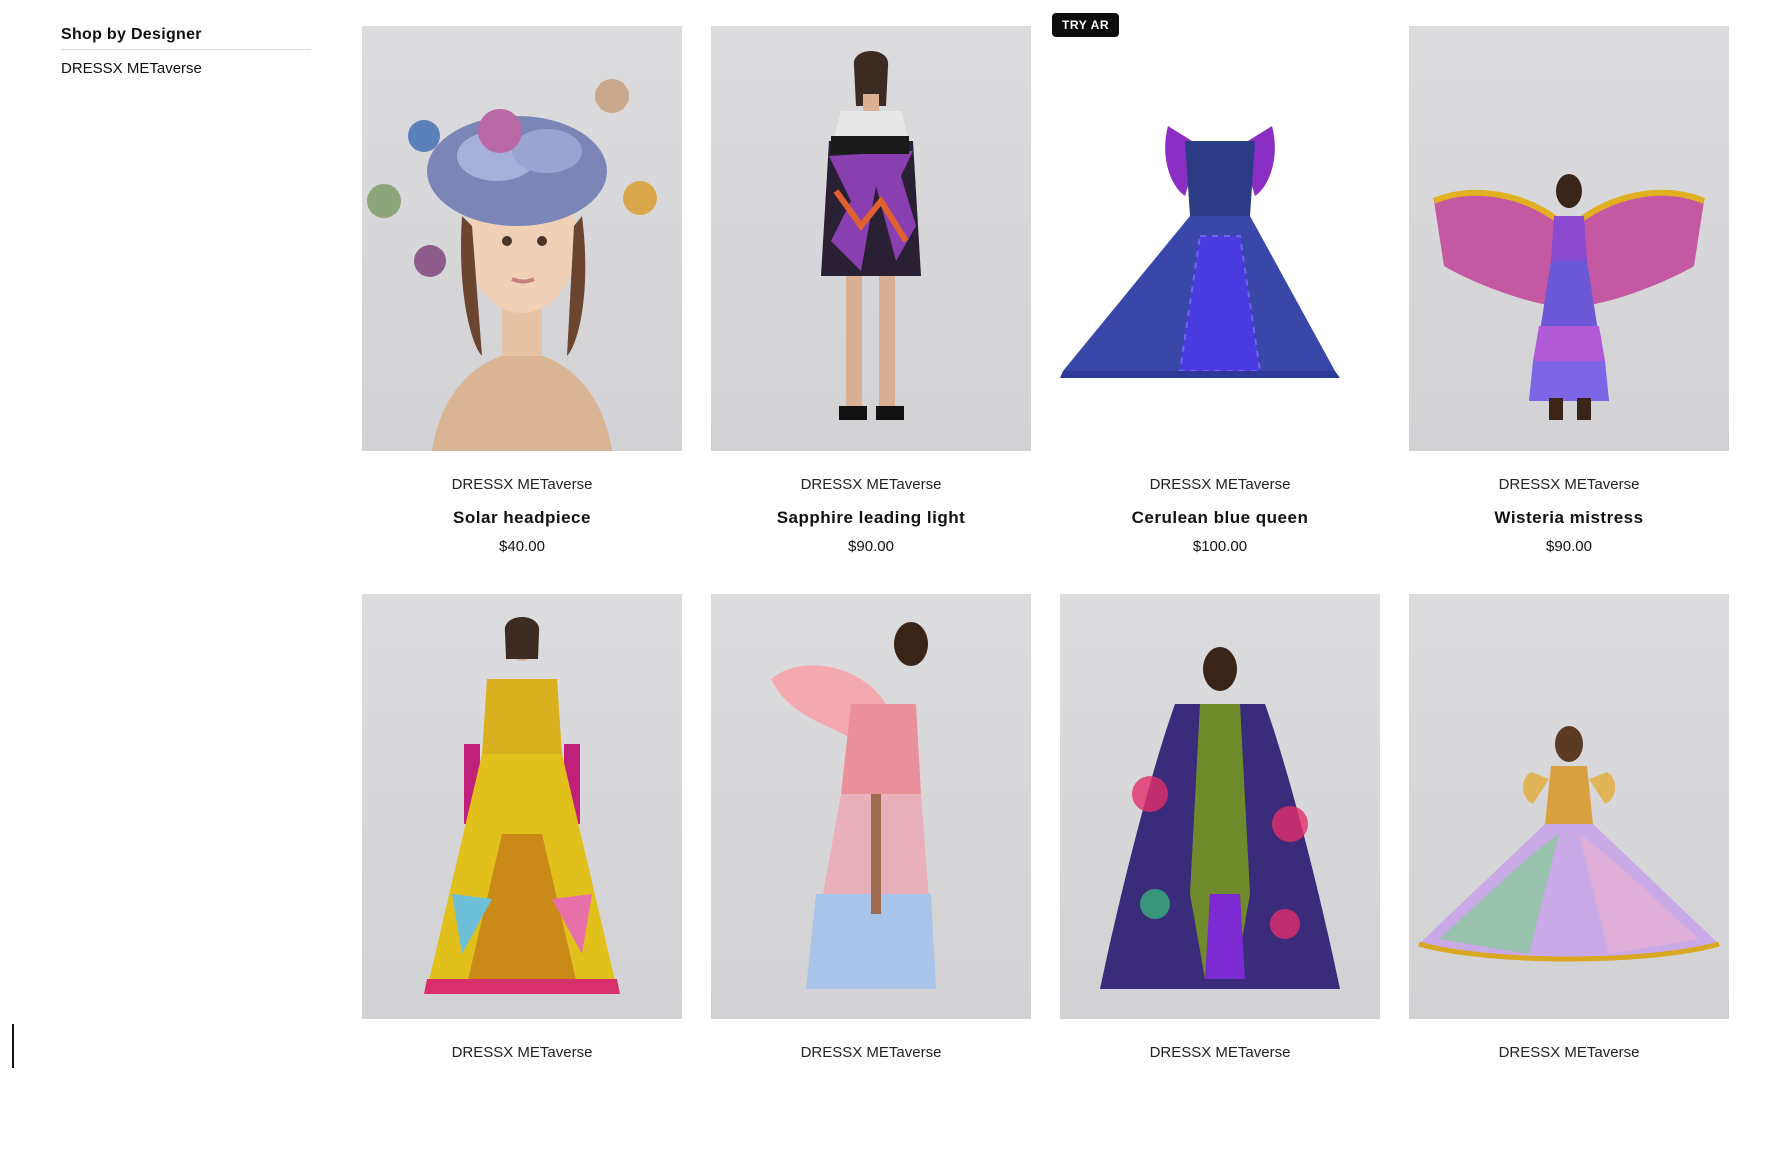  I want to click on model-feather-dress-image, so click(871, 235).